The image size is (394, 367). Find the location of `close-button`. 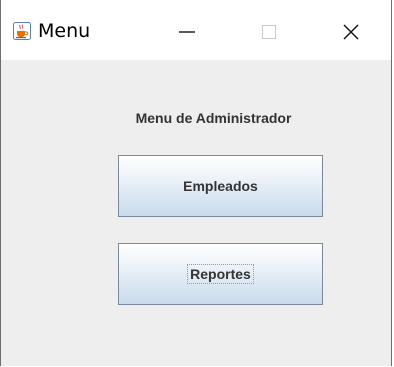

close-button is located at coordinates (351, 32).